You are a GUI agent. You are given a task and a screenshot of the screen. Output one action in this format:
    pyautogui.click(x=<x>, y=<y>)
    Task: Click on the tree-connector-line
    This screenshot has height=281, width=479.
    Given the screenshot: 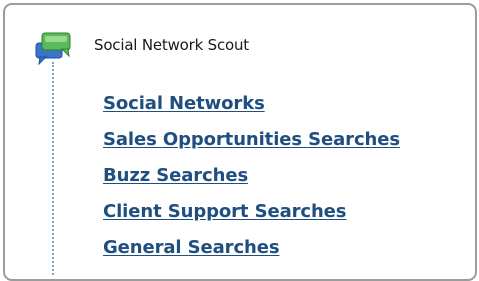 What is the action you would take?
    pyautogui.click(x=53, y=168)
    